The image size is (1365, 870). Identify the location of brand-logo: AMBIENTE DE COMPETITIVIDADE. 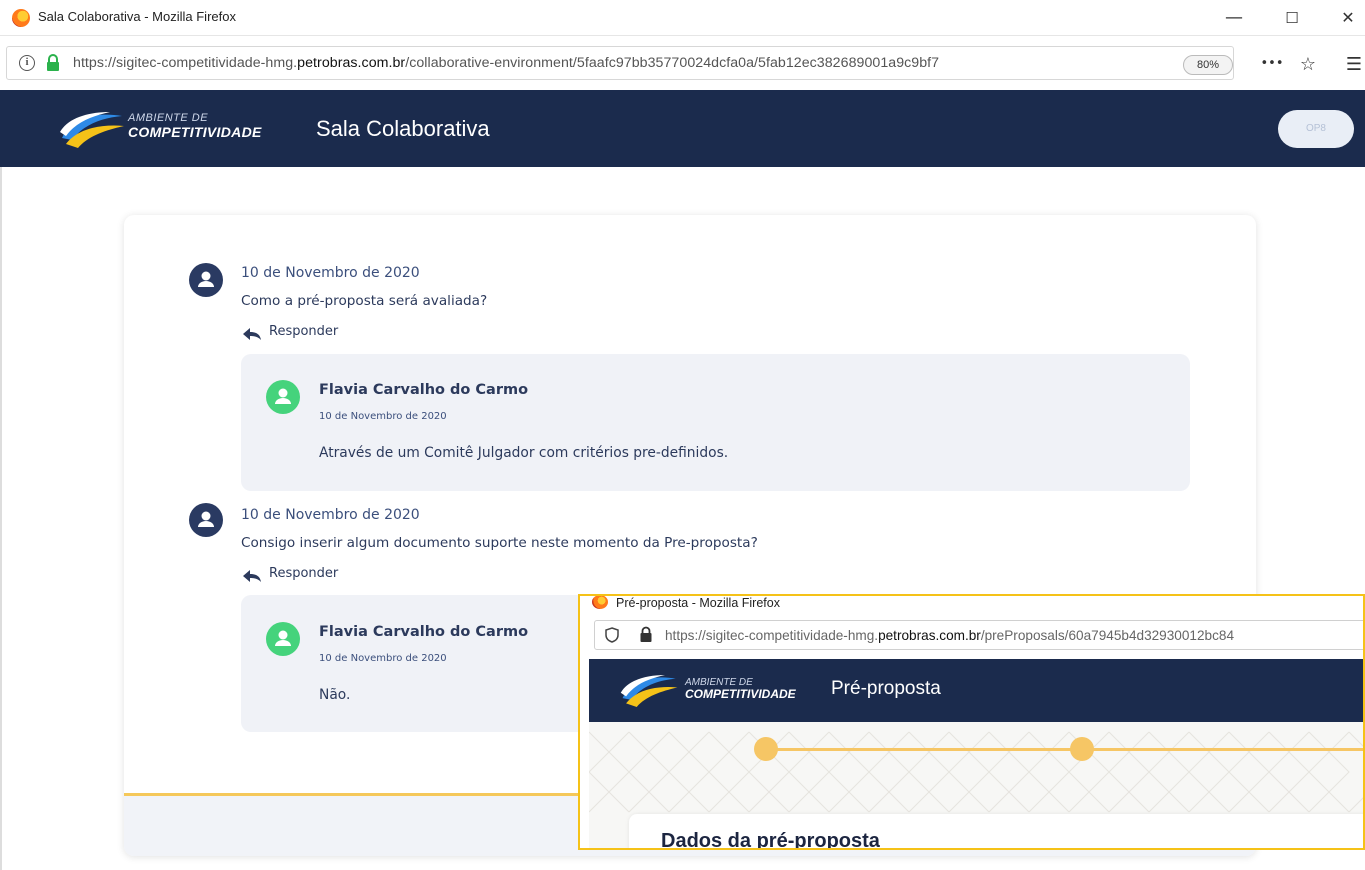
(168, 130).